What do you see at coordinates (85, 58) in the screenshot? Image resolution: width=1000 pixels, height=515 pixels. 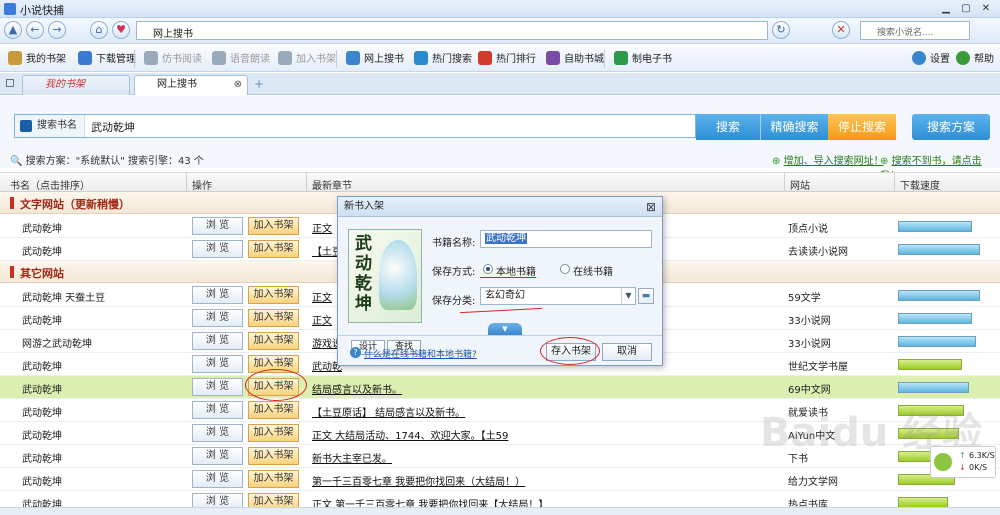 I see `download-manager-icon` at bounding box center [85, 58].